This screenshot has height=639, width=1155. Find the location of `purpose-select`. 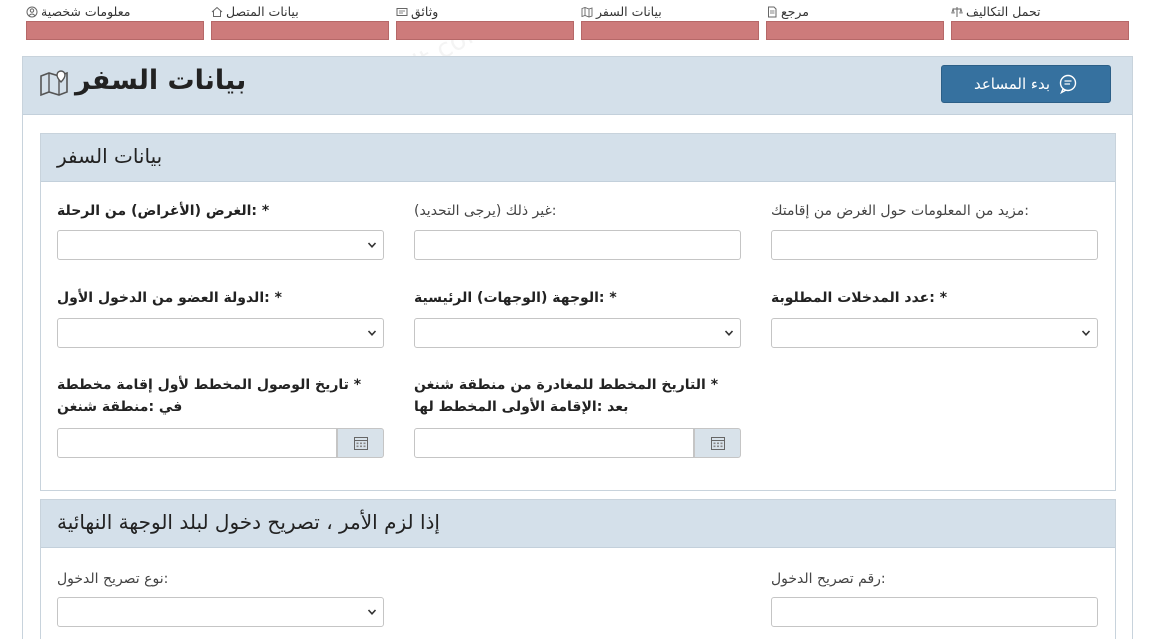

purpose-select is located at coordinates (220, 245).